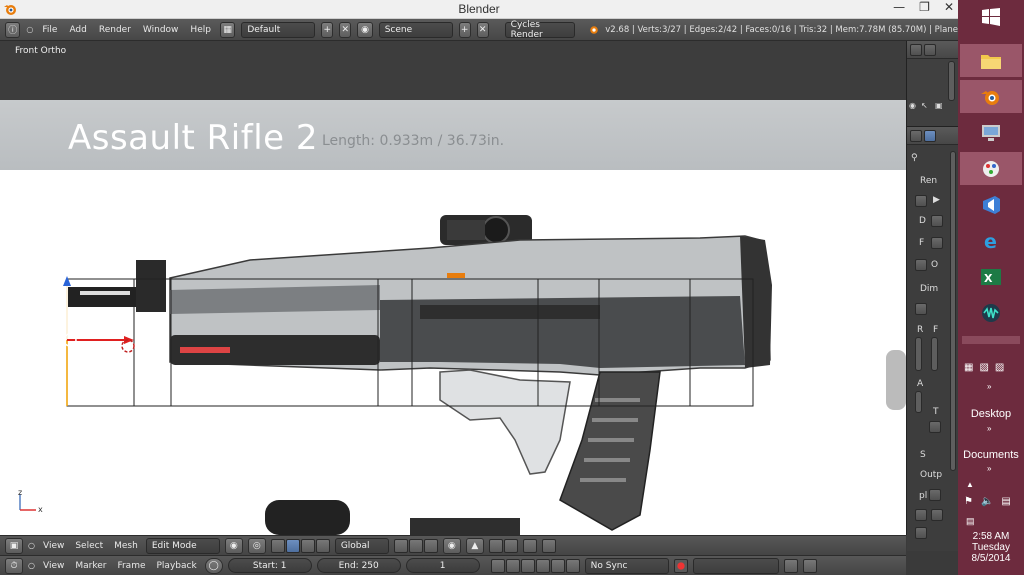  I want to click on document-icon: ▤, so click(1005, 501).